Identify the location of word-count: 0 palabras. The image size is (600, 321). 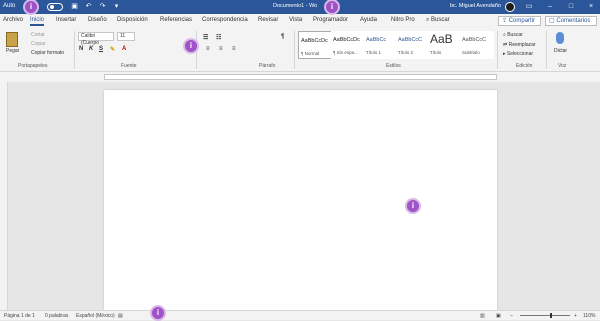
(56, 316).